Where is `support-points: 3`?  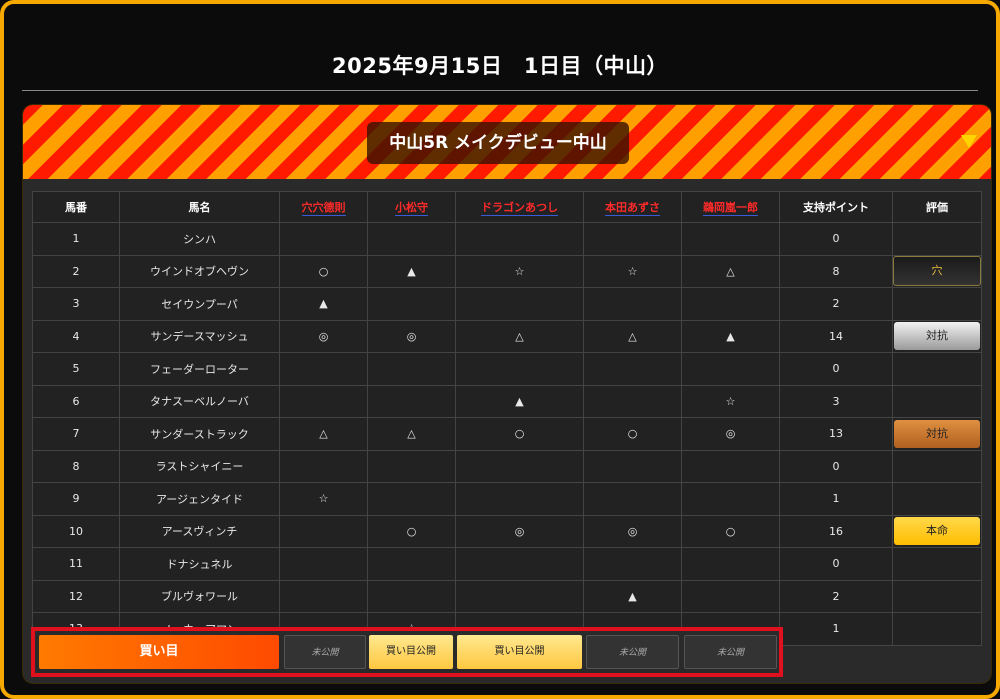 support-points: 3 is located at coordinates (836, 401).